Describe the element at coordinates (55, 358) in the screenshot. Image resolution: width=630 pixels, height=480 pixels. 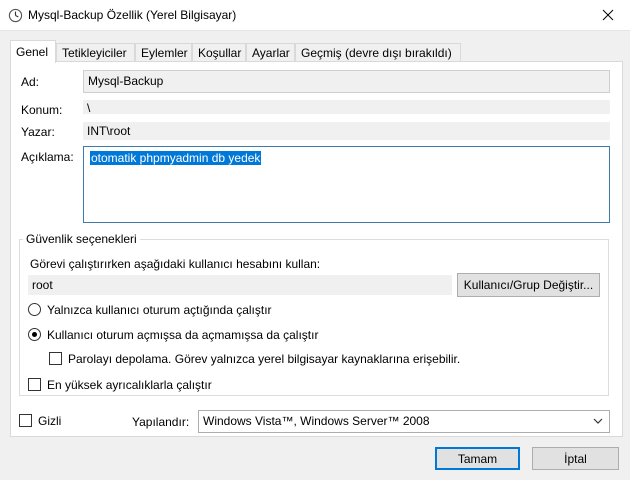
I see `do-not-store-password-checkbox` at that location.